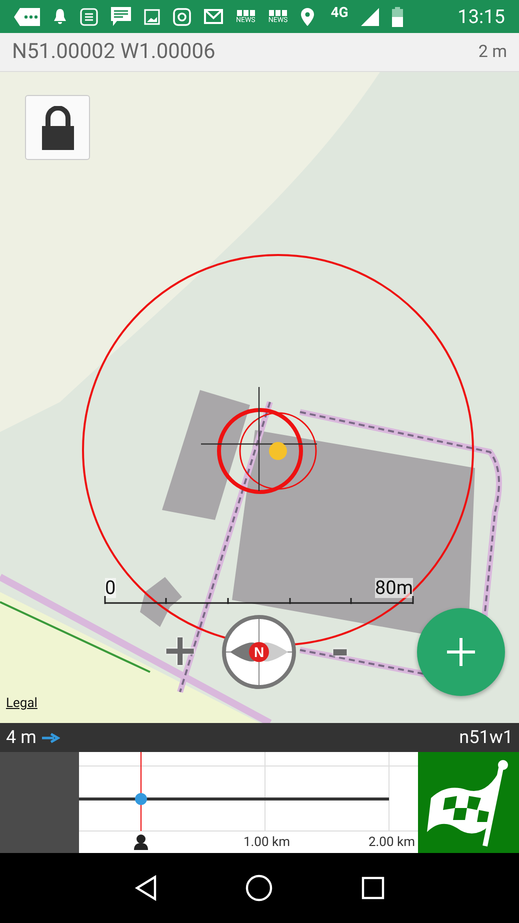 This screenshot has width=519, height=923. Describe the element at coordinates (266, 842) in the screenshot. I see `distance-tick: 1.00 km` at that location.